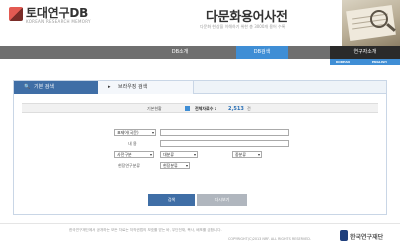  Describe the element at coordinates (16, 14) in the screenshot. I see `logo-icon` at that location.